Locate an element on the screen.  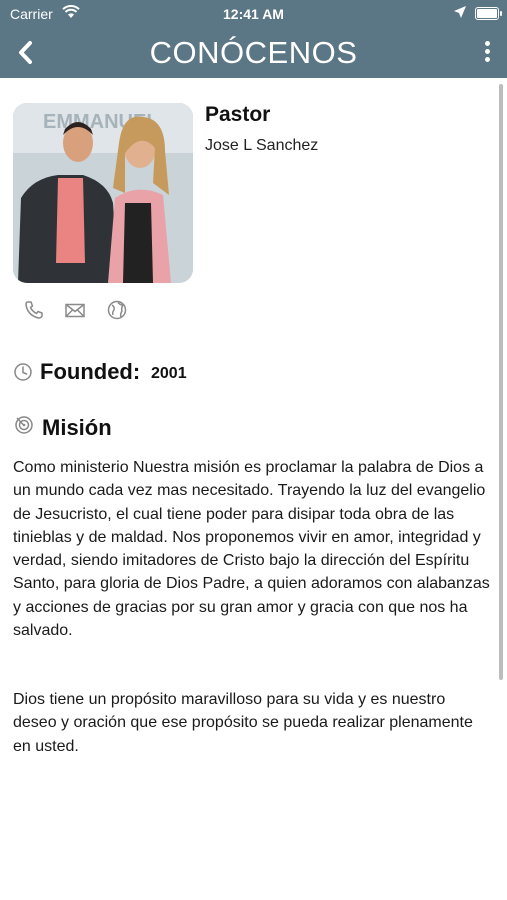
scrollbar is located at coordinates (501, 382).